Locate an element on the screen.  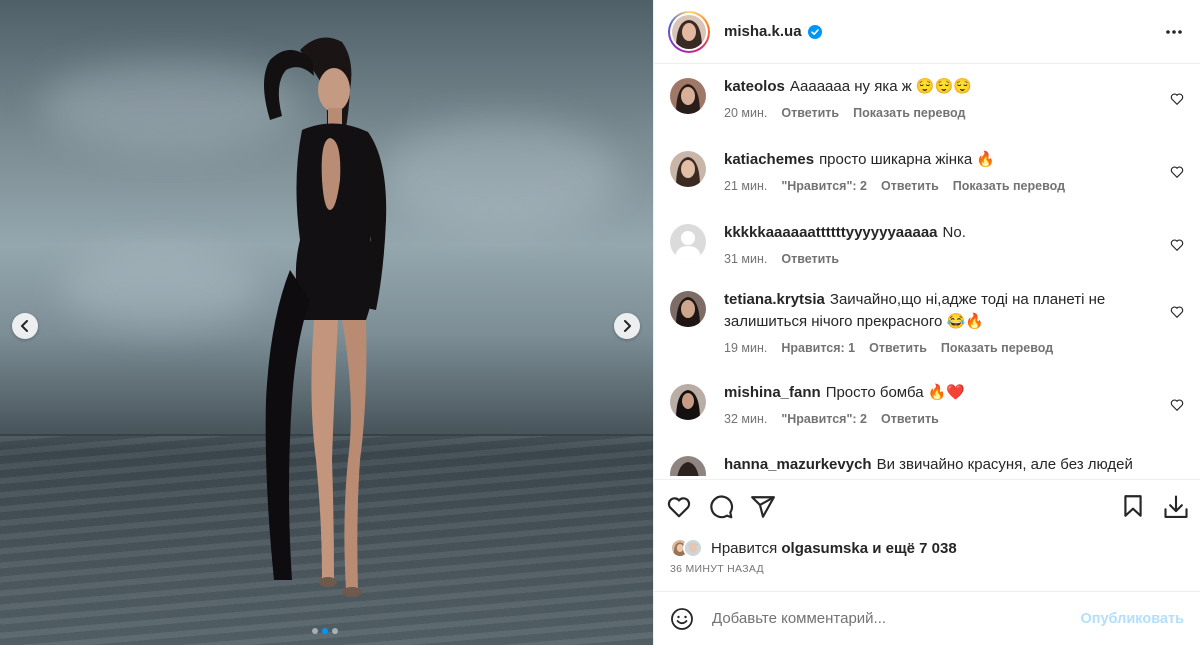
comment-username: kkkkkaaaaaattttttyyyyyyaaaaa is located at coordinates (831, 232).